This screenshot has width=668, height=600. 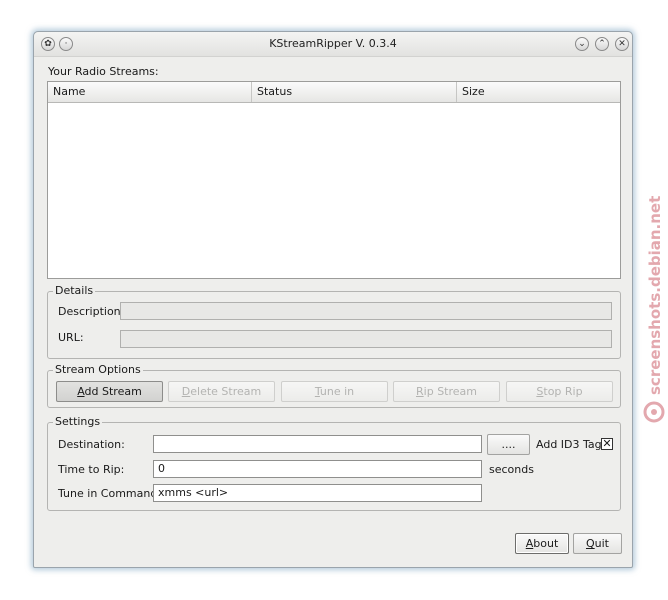 What do you see at coordinates (91, 444) in the screenshot?
I see `destination-label: Destination:` at bounding box center [91, 444].